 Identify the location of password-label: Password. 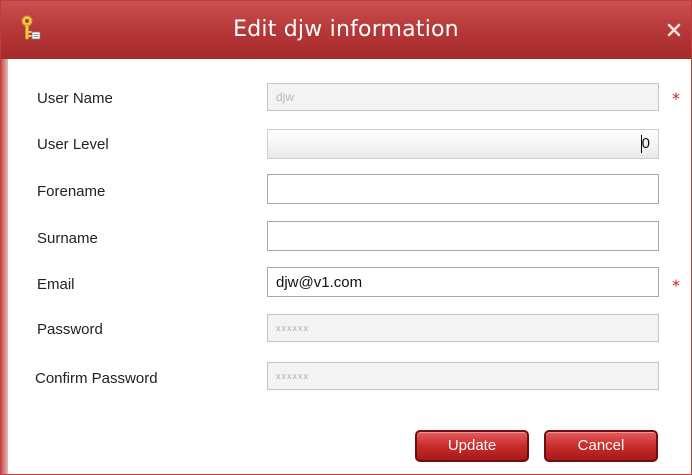
(70, 329).